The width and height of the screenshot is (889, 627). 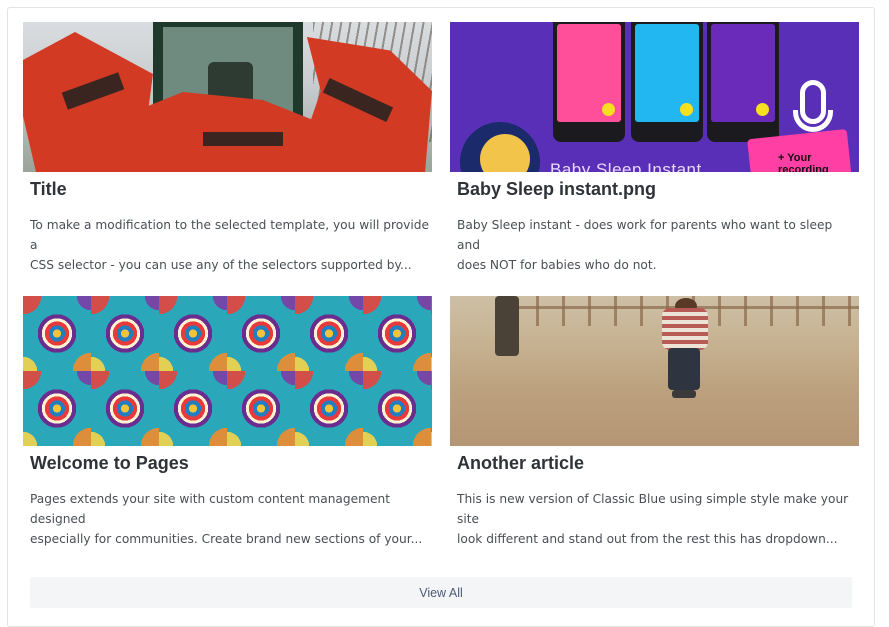 What do you see at coordinates (48, 189) in the screenshot?
I see `article-title: Title` at bounding box center [48, 189].